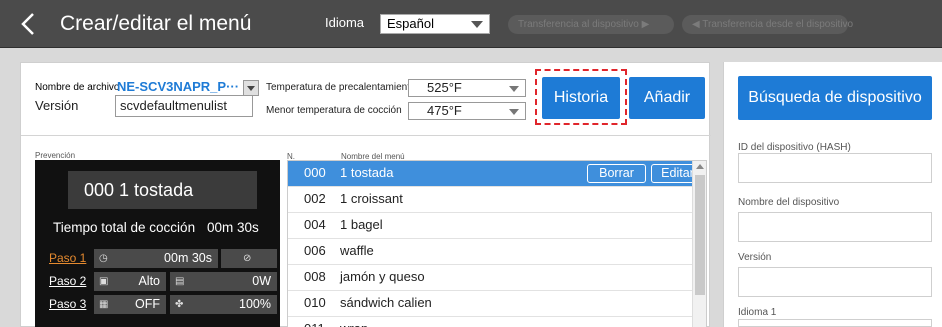 This screenshot has height=327, width=942. Describe the element at coordinates (104, 281) in the screenshot. I see `oven-icon: ▣` at that location.